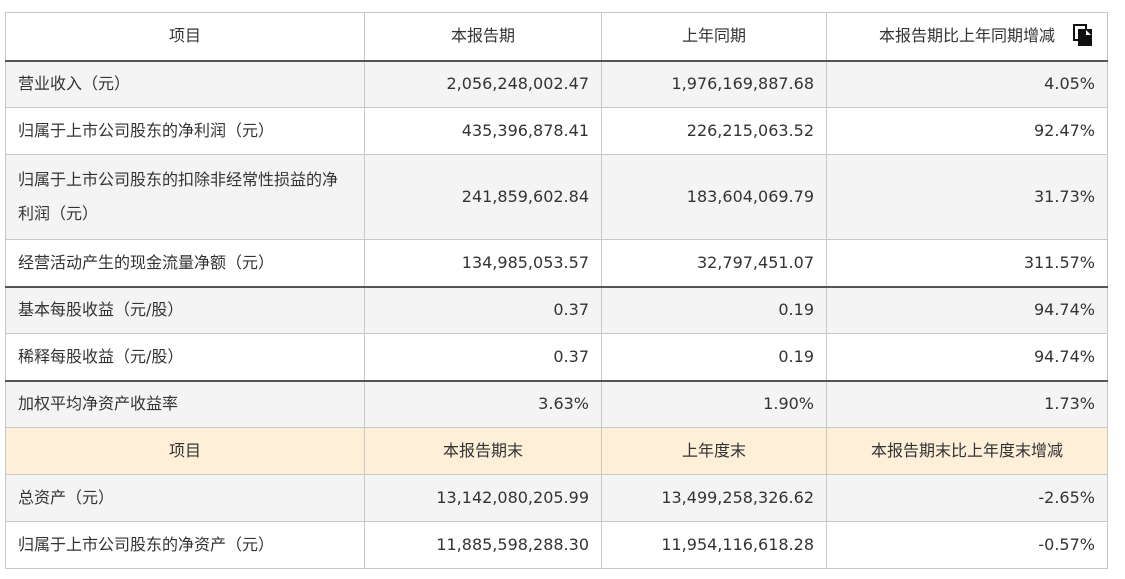 Image resolution: width=1125 pixels, height=579 pixels. Describe the element at coordinates (714, 197) in the screenshot. I see `row-prior: 183,604,069.79` at that location.